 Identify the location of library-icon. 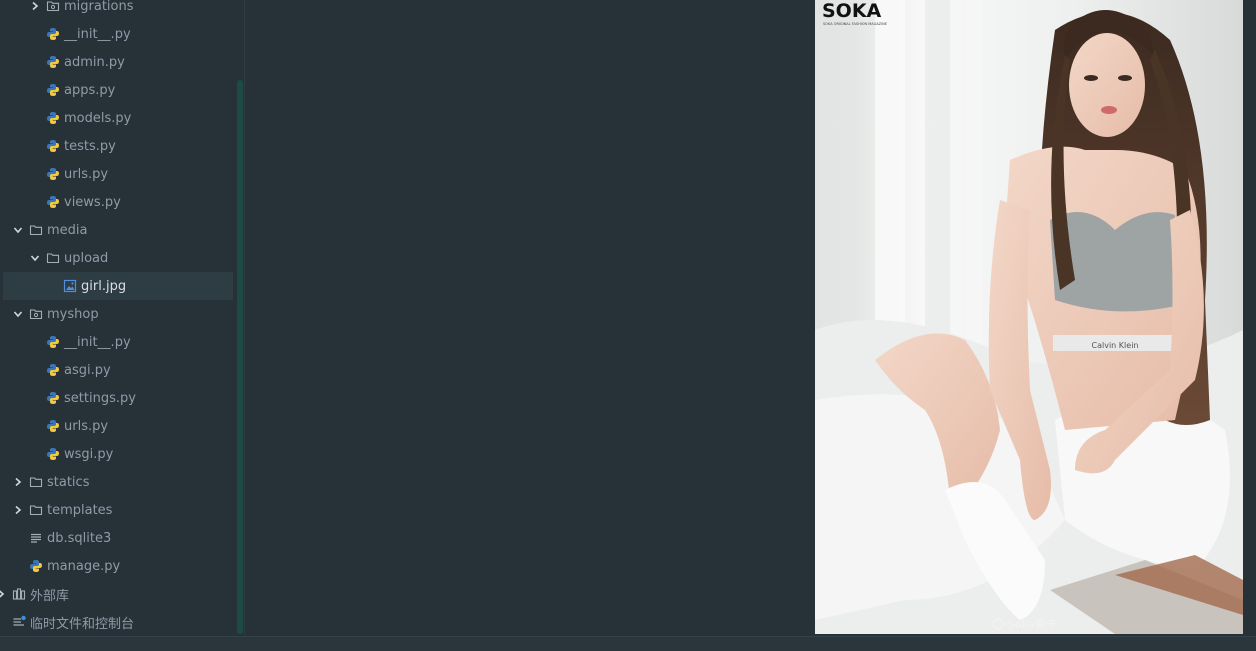
(19, 594).